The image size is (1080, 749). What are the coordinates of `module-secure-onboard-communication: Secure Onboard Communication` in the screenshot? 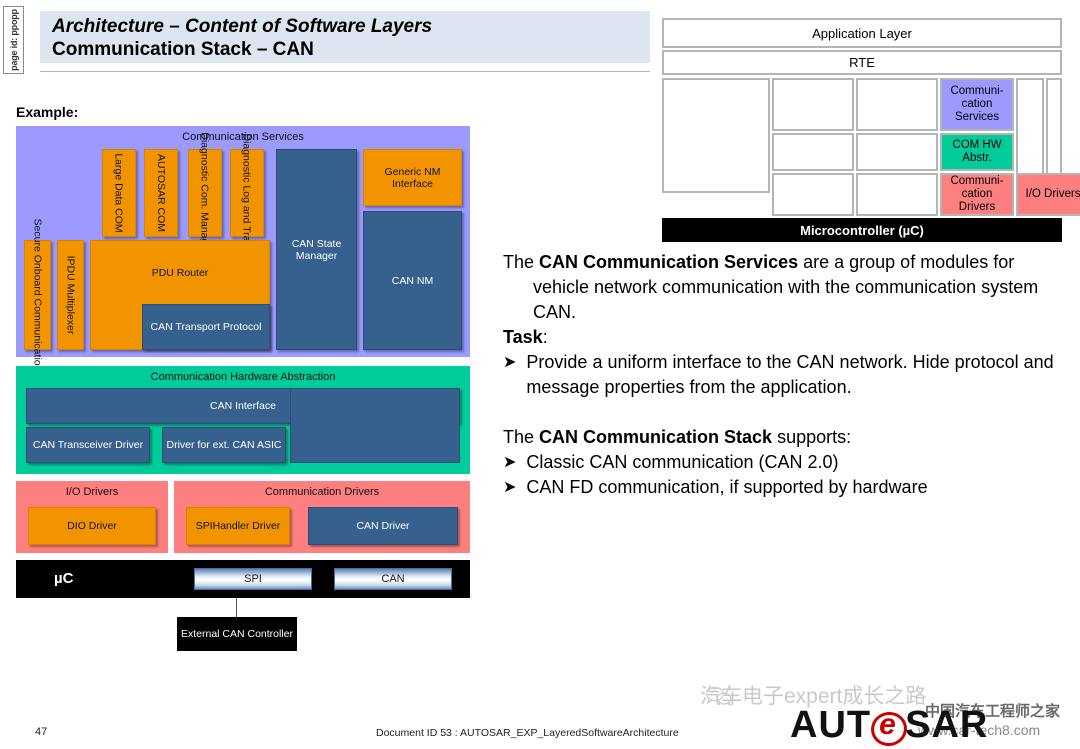 It's located at (37, 295).